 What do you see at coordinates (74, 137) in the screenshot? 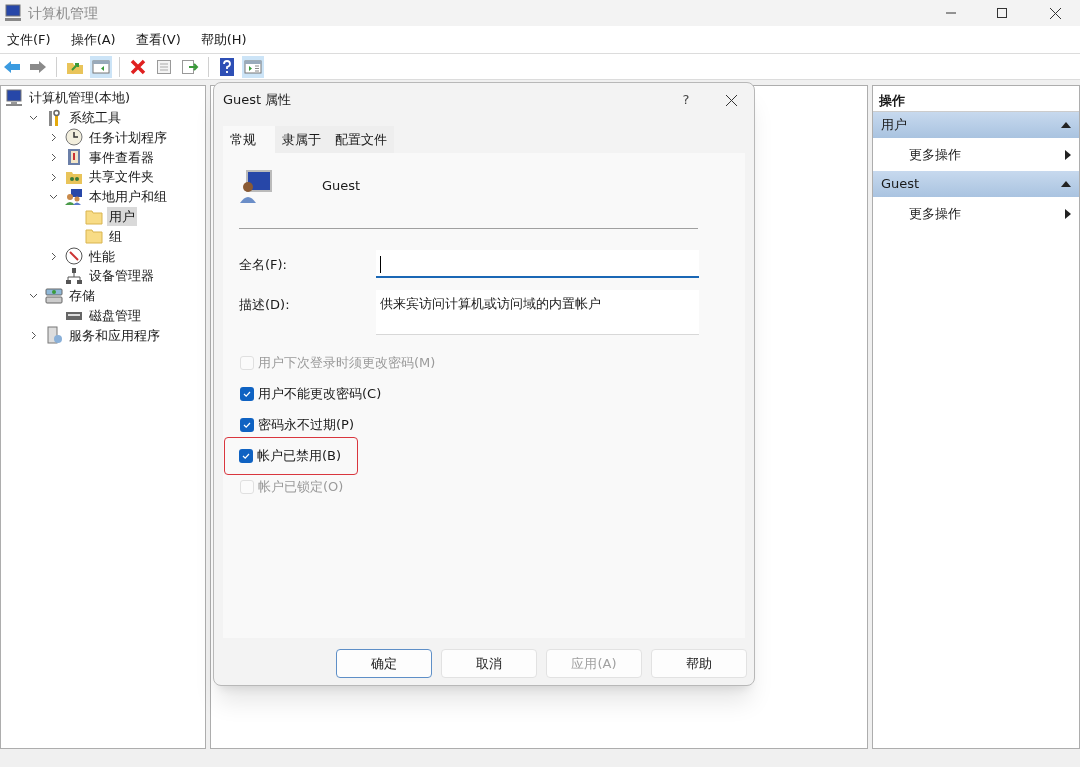
I see `clock-icon` at bounding box center [74, 137].